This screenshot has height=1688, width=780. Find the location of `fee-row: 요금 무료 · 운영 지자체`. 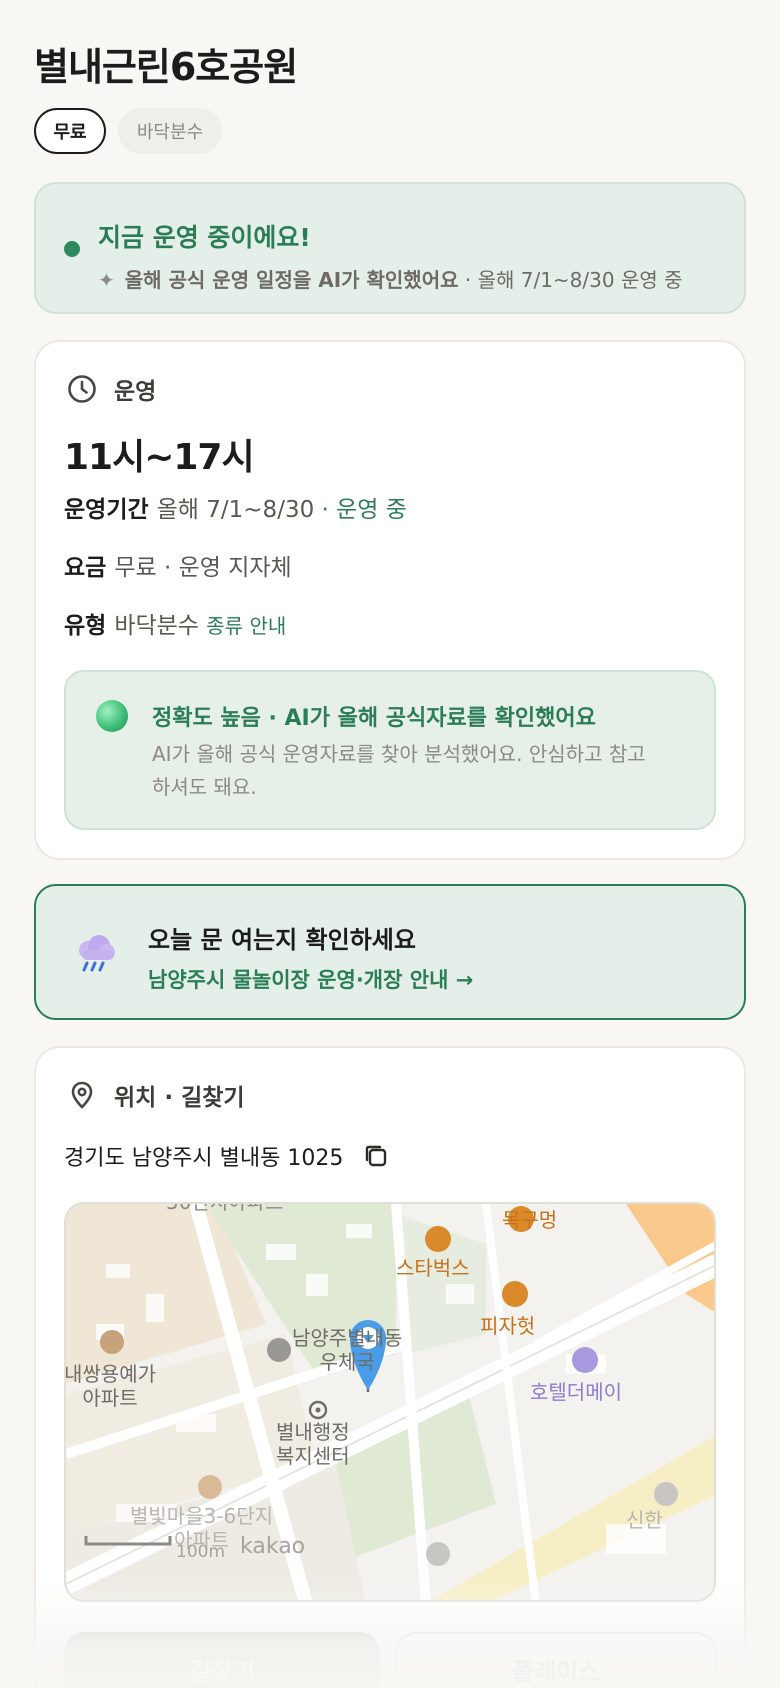

fee-row: 요금 무료 · 운영 지자체 is located at coordinates (178, 565).